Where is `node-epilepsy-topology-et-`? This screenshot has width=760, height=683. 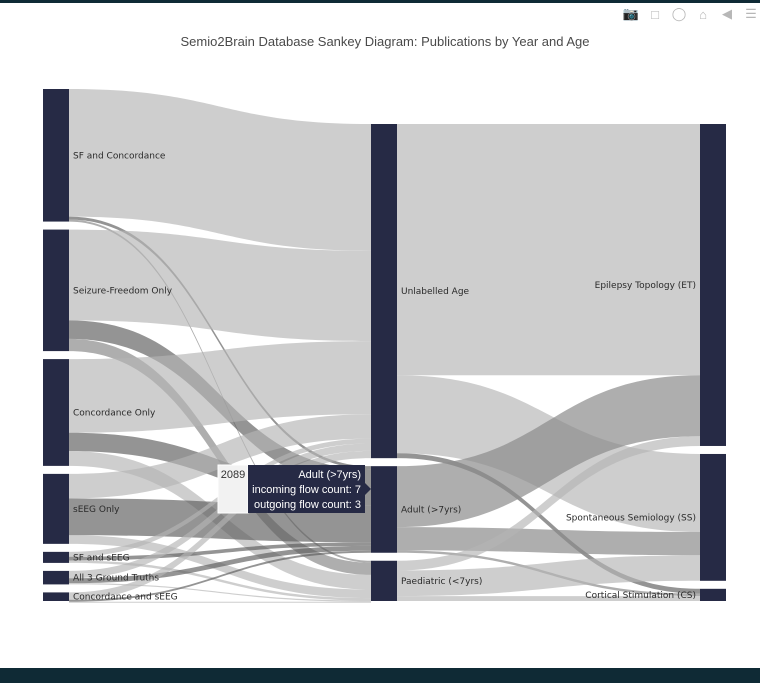 node-epilepsy-topology-et- is located at coordinates (713, 285).